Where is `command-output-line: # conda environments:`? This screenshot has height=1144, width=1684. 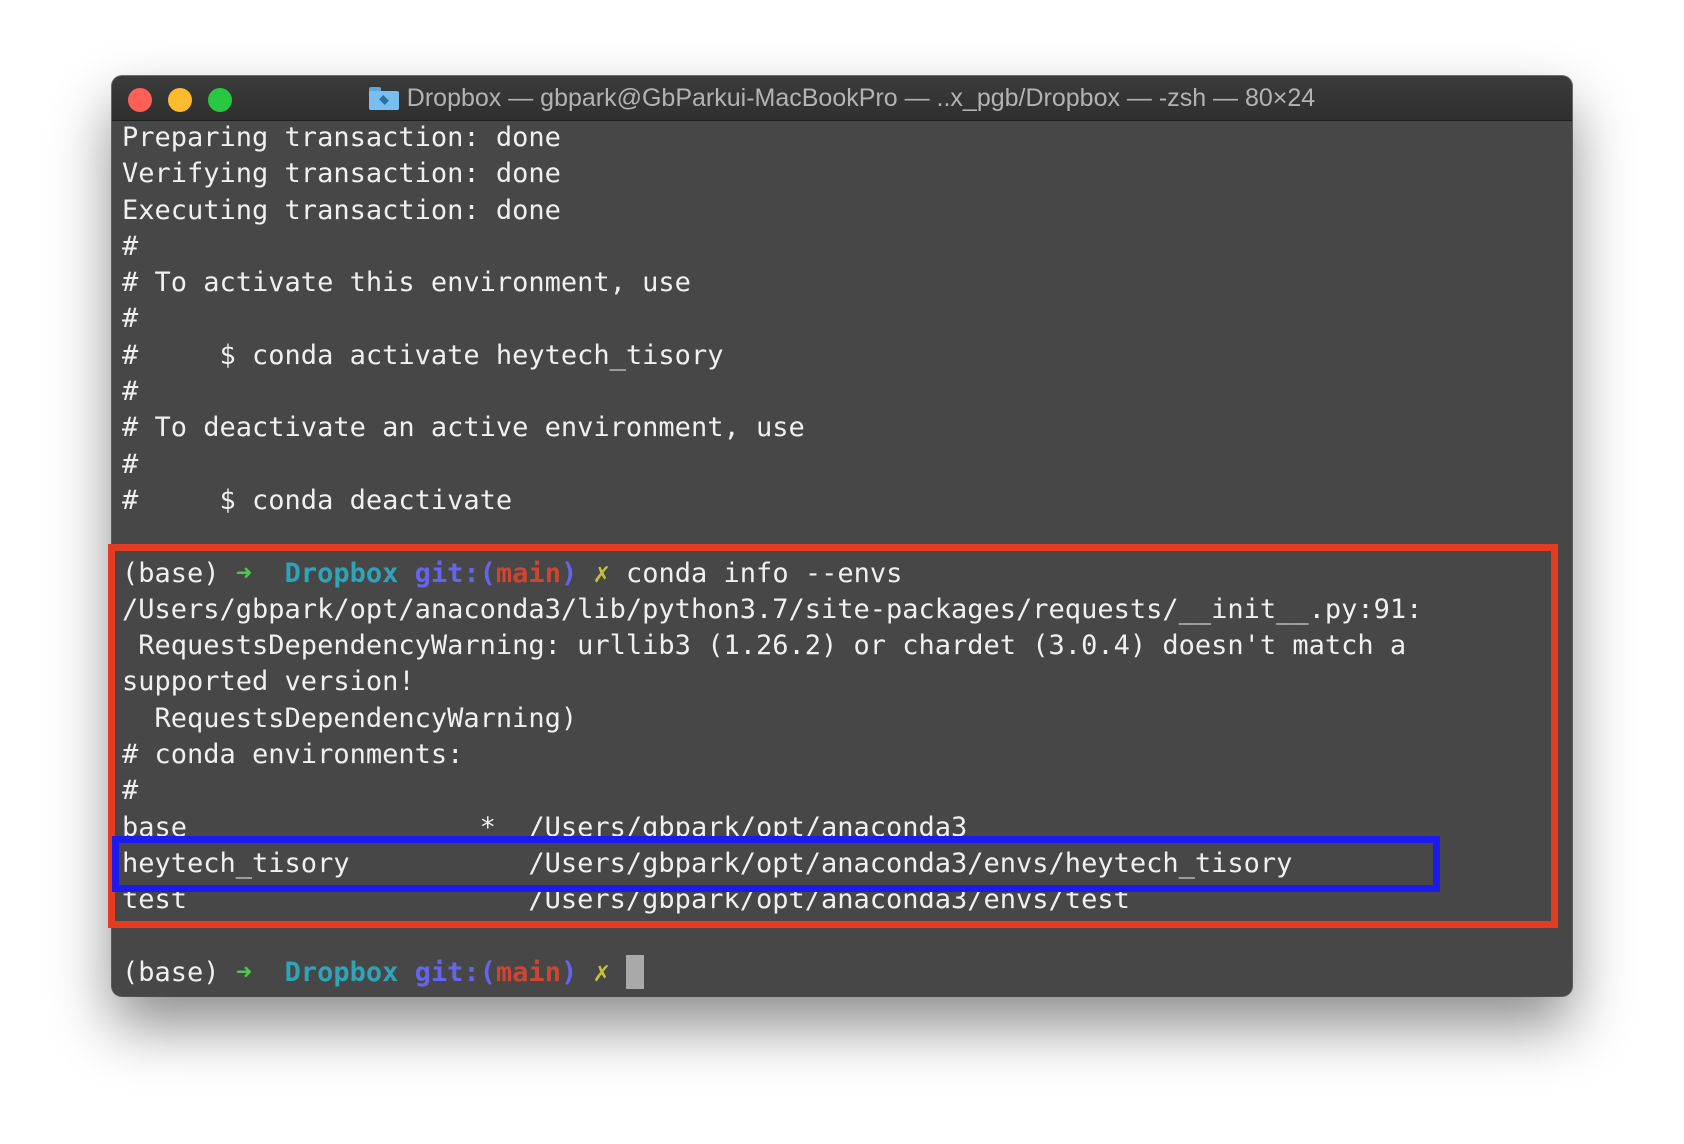 command-output-line: # conda environments: is located at coordinates (293, 755).